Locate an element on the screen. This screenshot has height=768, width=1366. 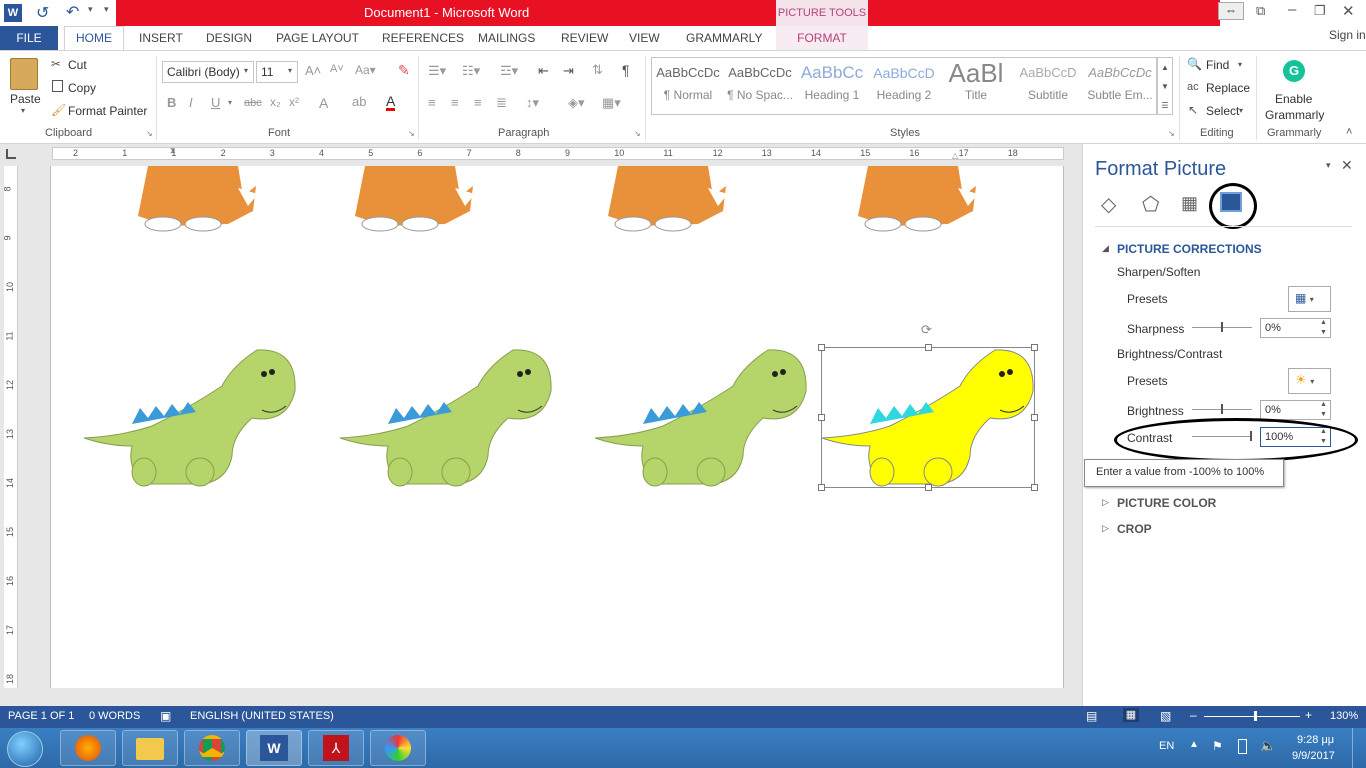
grammarly-name-label: Grammarly is located at coordinates (1294, 115).